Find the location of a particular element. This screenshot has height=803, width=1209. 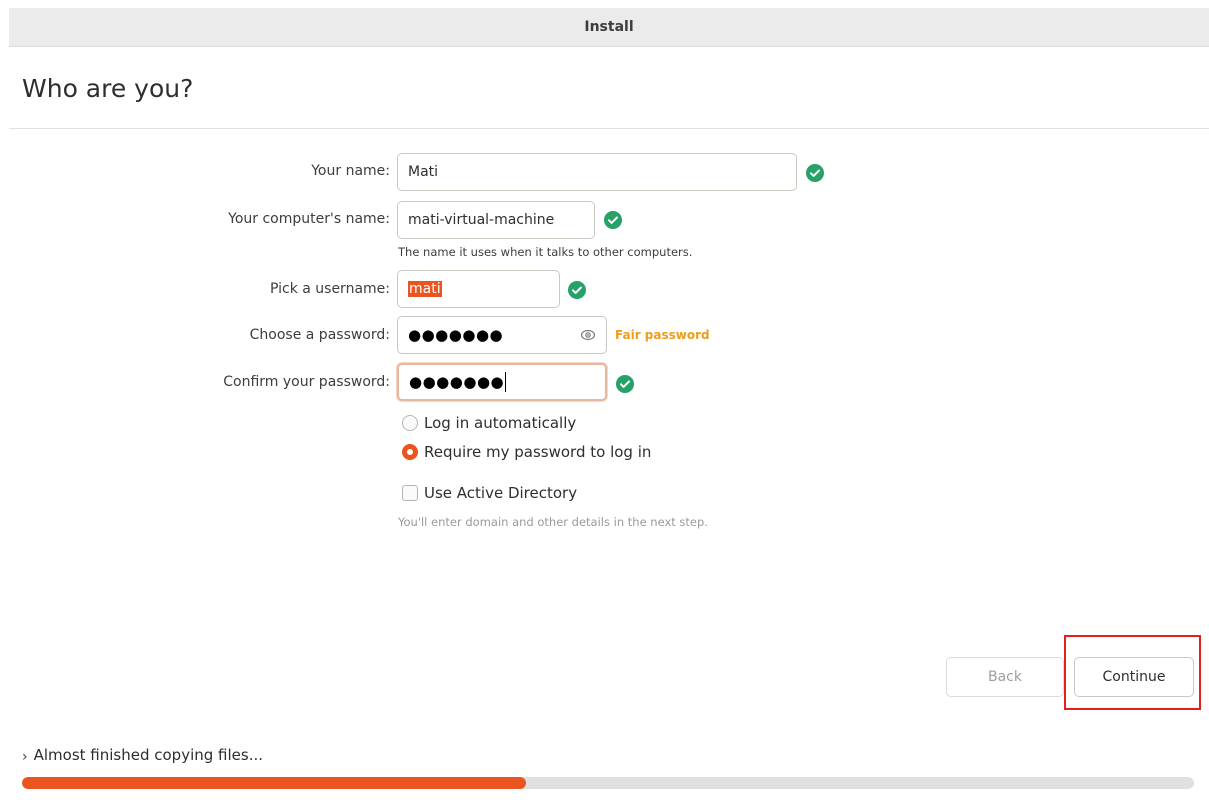

username-value: mati is located at coordinates (425, 289).